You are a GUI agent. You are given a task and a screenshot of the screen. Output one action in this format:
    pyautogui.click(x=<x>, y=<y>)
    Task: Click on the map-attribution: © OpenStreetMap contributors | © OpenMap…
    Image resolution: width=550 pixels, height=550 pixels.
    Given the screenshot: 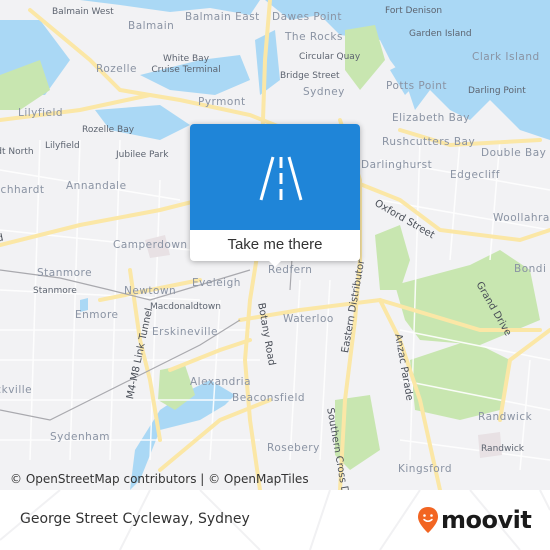 What is the action you would take?
    pyautogui.click(x=159, y=479)
    